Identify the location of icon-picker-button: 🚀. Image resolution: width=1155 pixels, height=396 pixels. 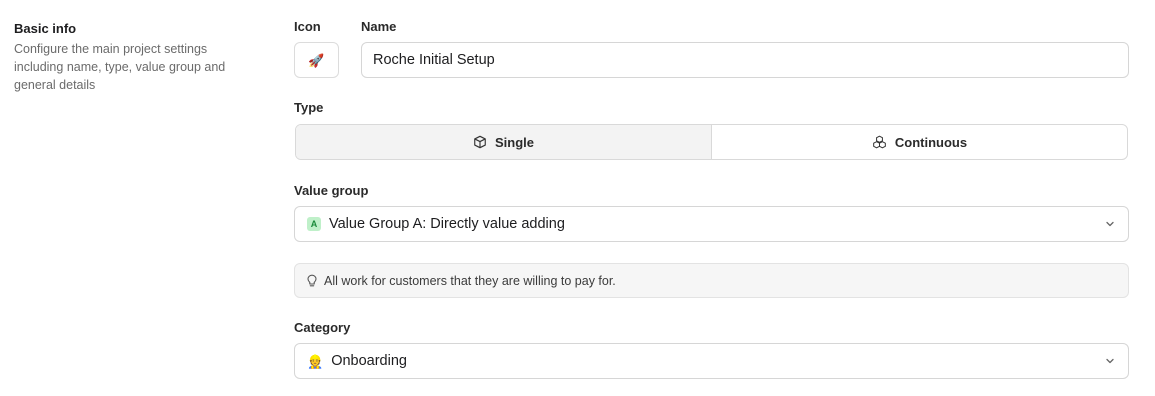
(316, 60).